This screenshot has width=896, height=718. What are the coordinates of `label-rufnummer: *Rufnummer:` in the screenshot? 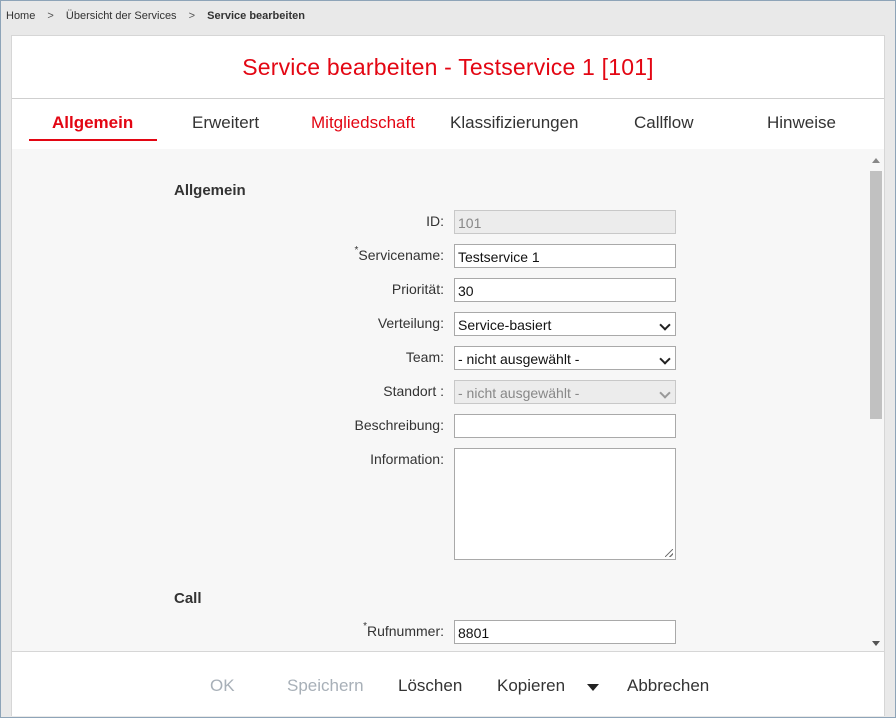 It's located at (403, 630).